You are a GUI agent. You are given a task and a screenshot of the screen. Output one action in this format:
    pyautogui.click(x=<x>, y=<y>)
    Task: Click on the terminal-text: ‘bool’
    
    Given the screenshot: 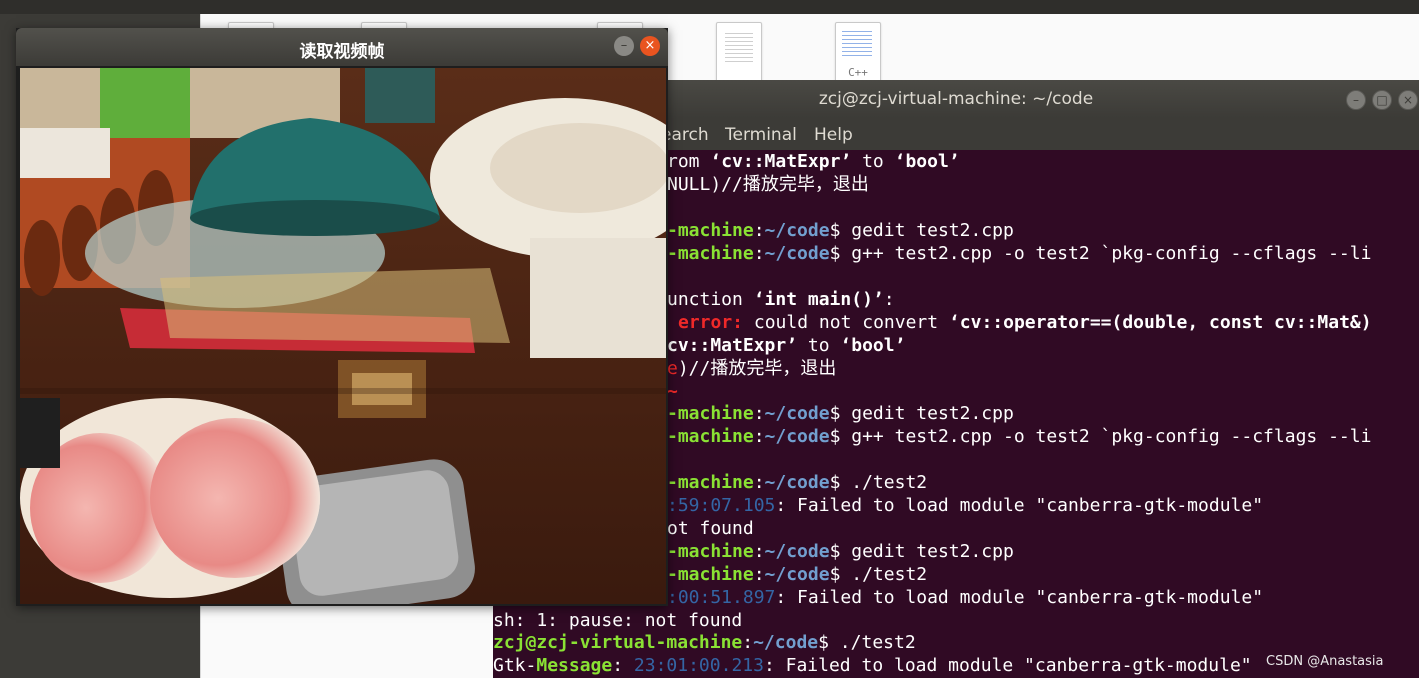 What is the action you would take?
    pyautogui.click(x=873, y=345)
    